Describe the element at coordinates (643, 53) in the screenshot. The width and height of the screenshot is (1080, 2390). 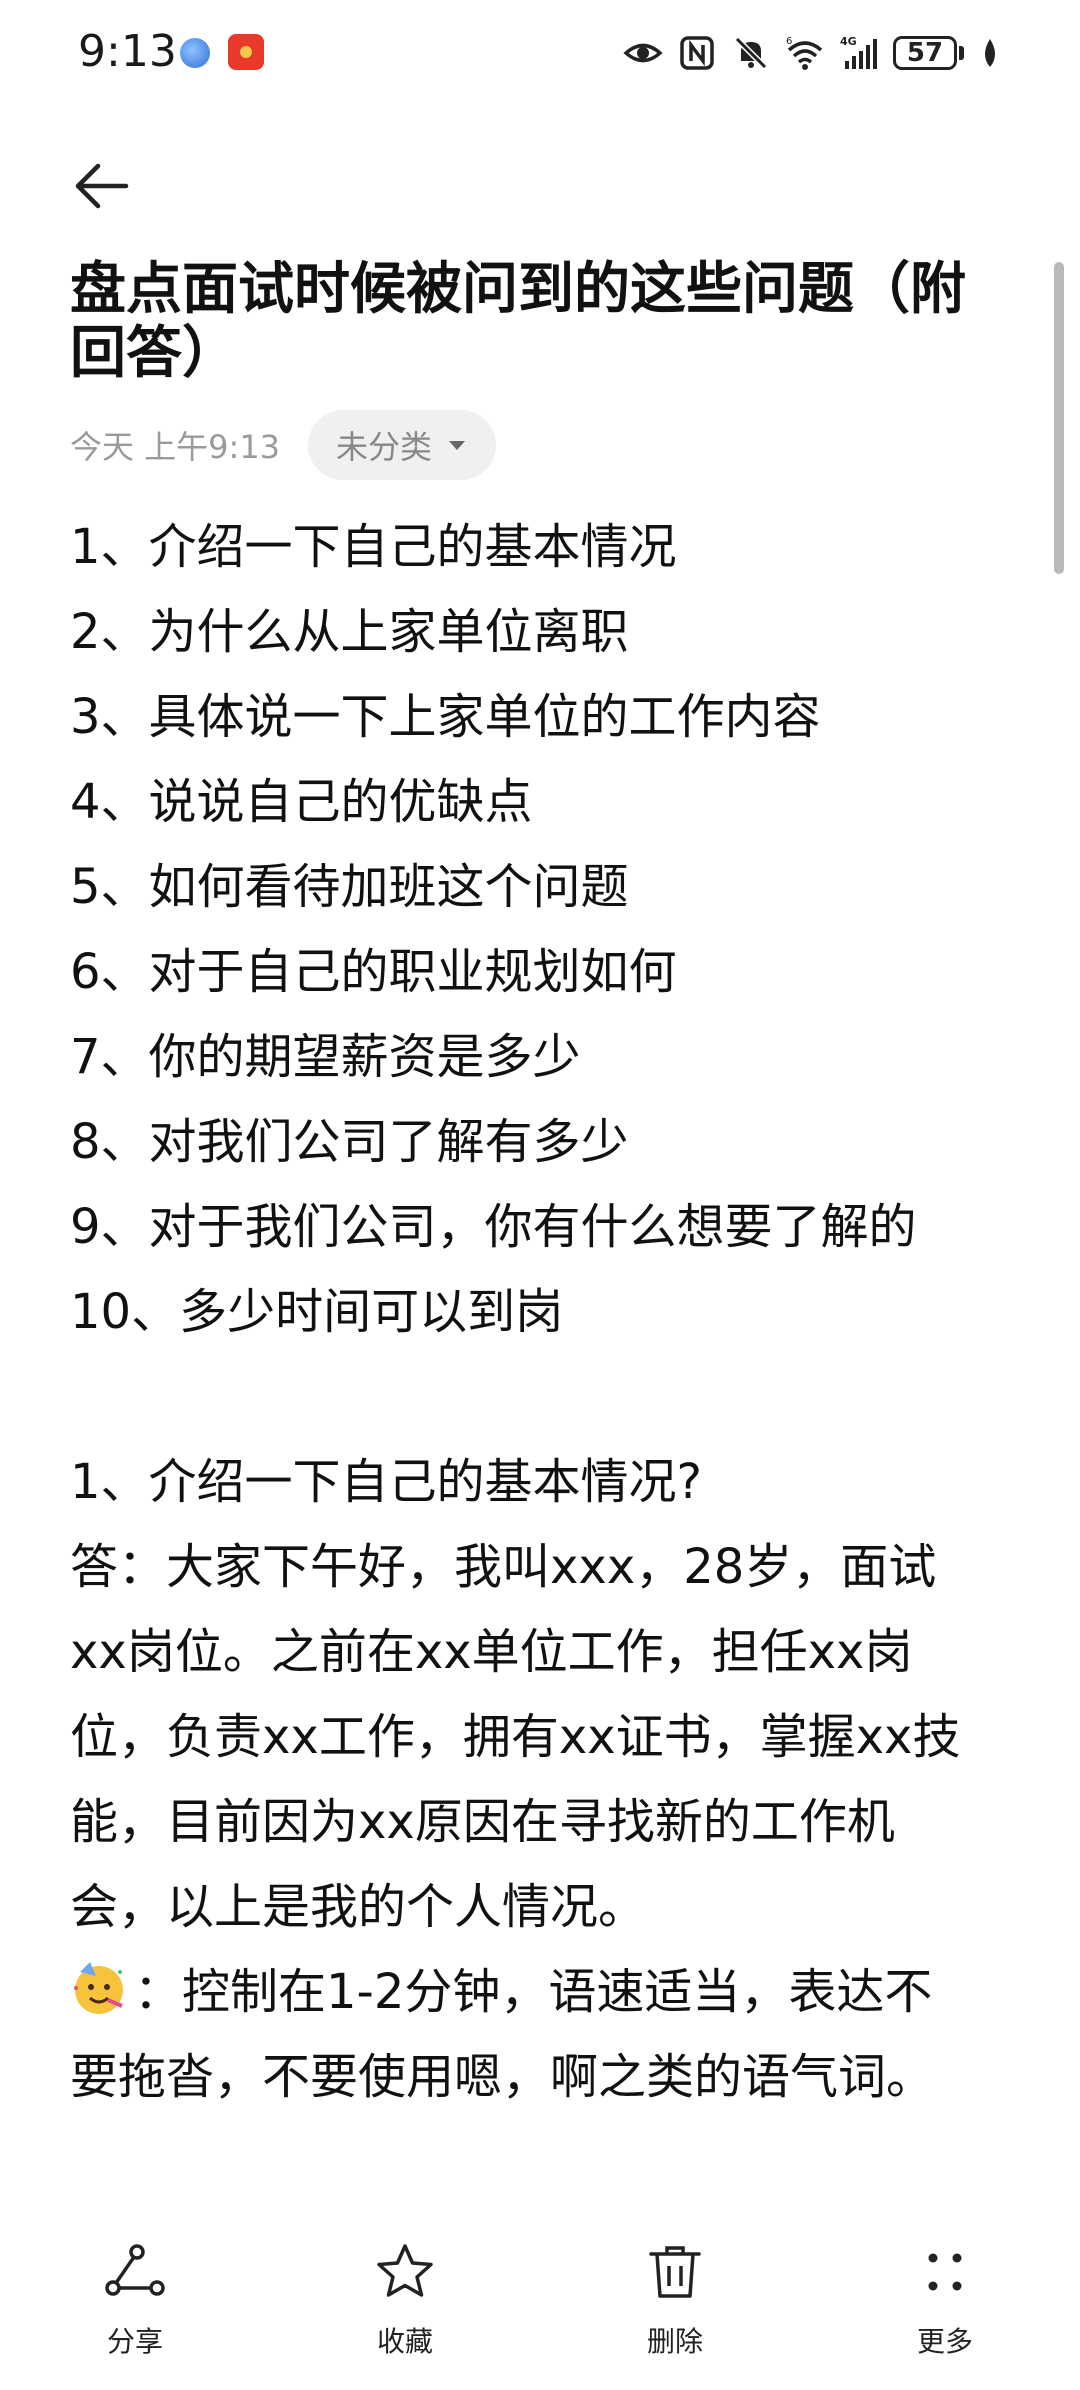
I see `eye-icon` at that location.